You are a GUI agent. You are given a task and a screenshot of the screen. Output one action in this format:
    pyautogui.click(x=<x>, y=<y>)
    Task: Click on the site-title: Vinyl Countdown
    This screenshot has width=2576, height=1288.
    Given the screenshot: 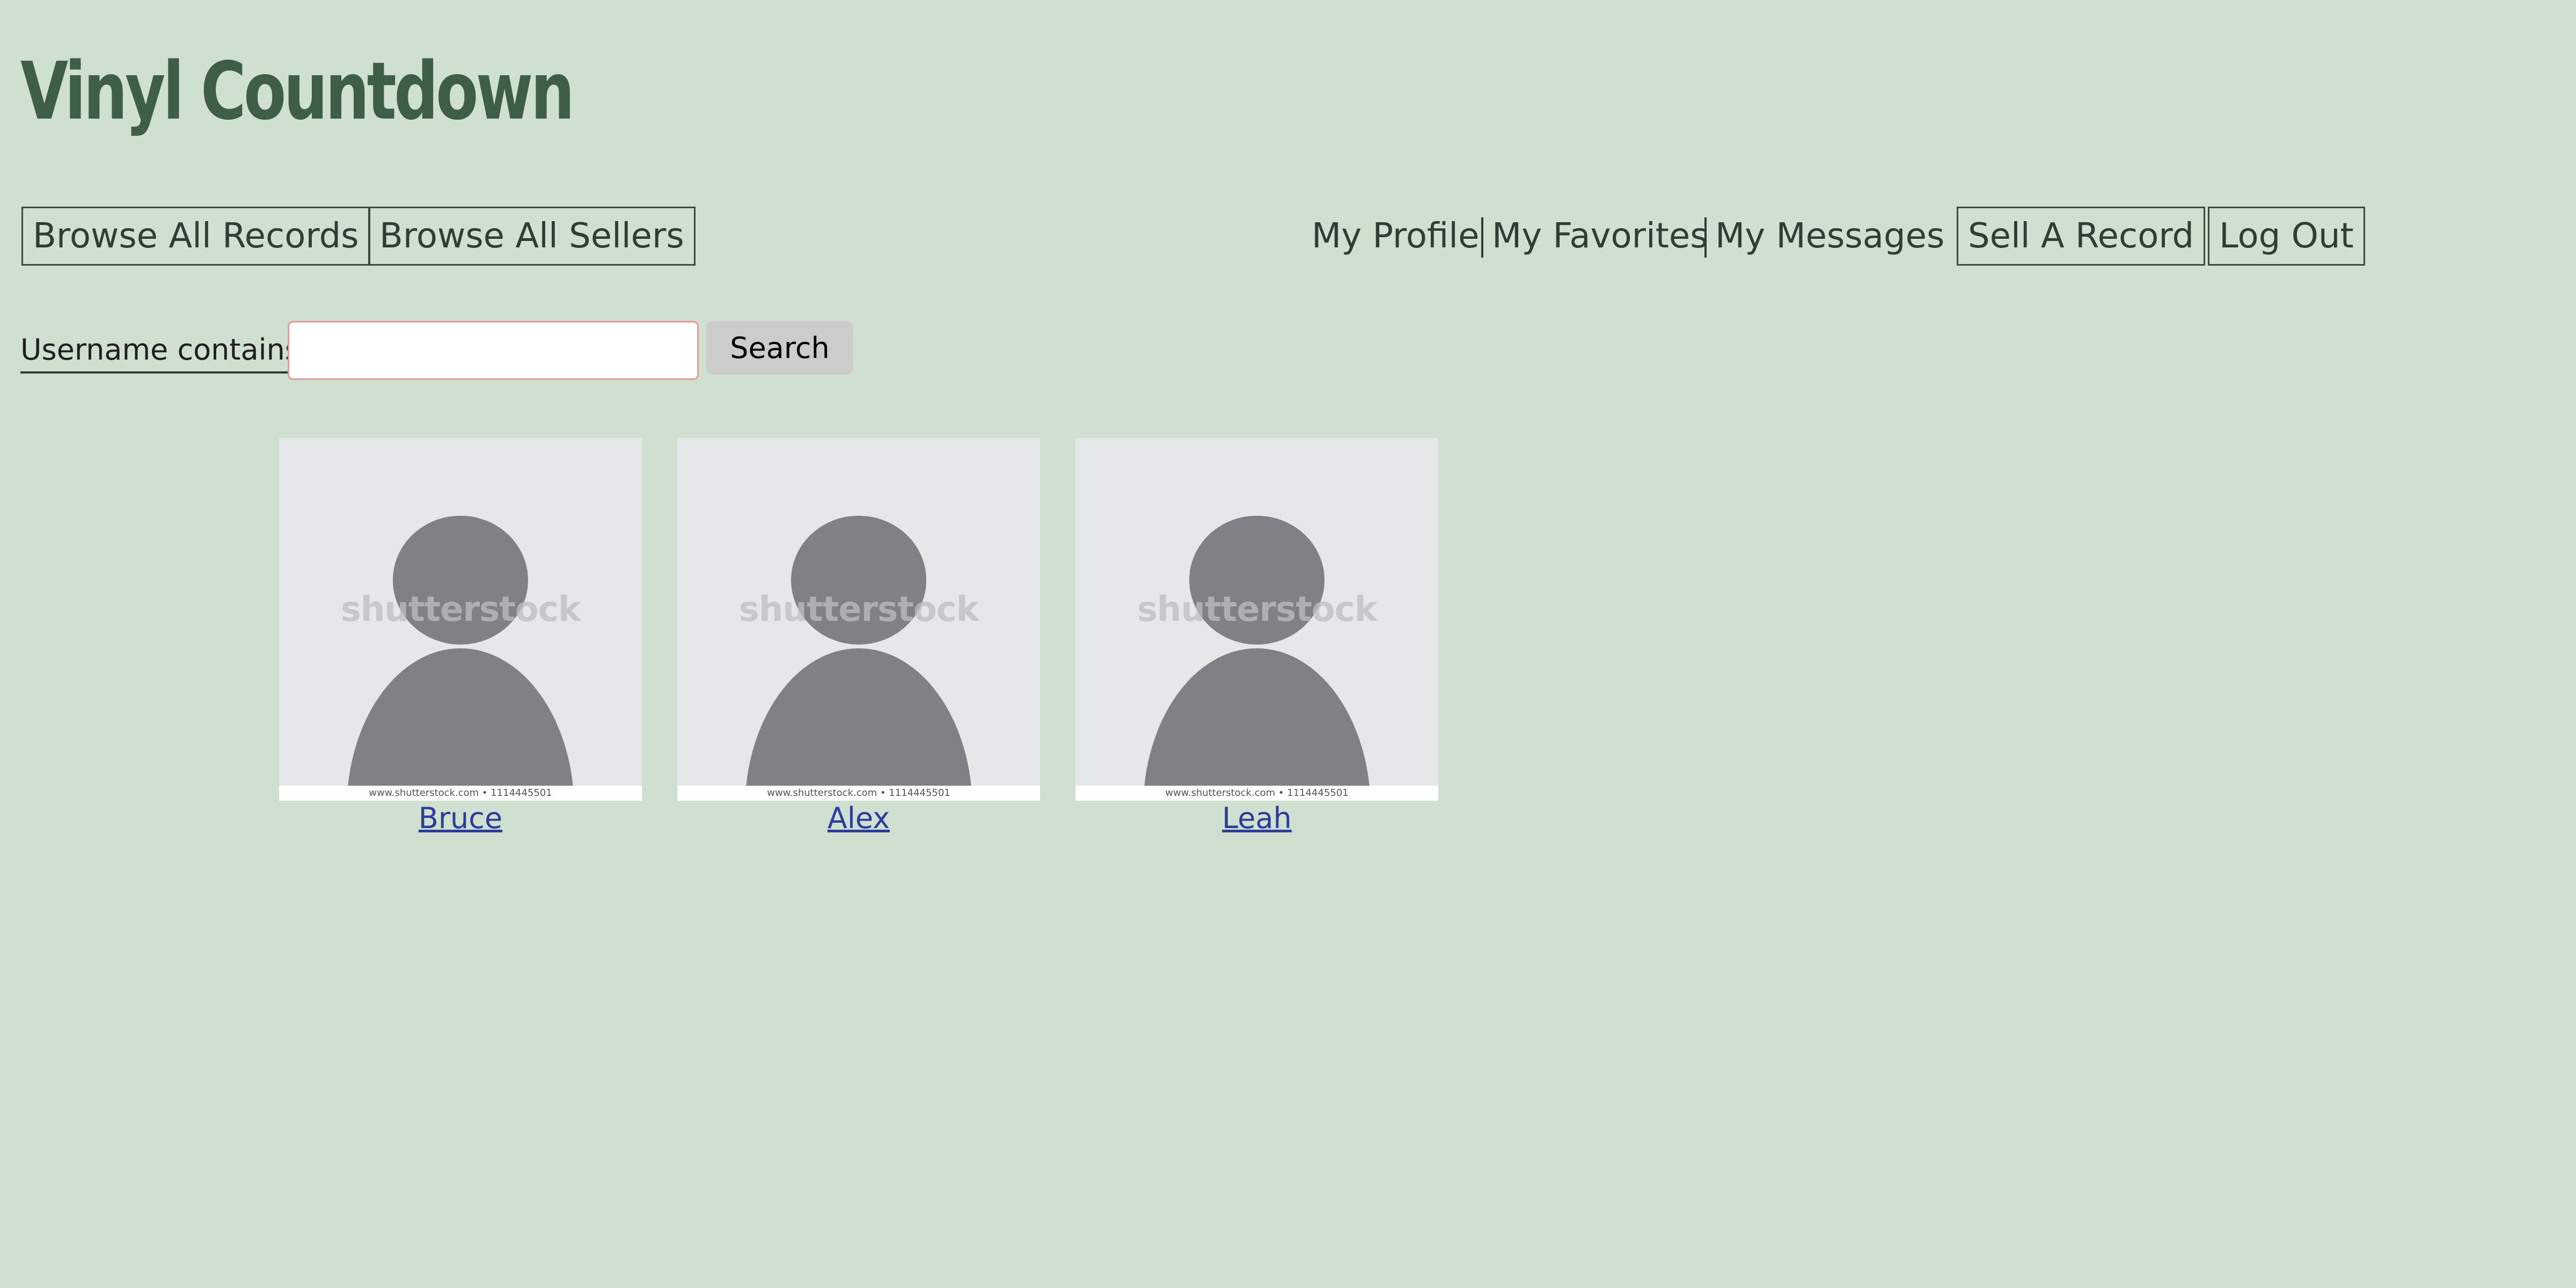 What is the action you would take?
    pyautogui.click(x=297, y=91)
    